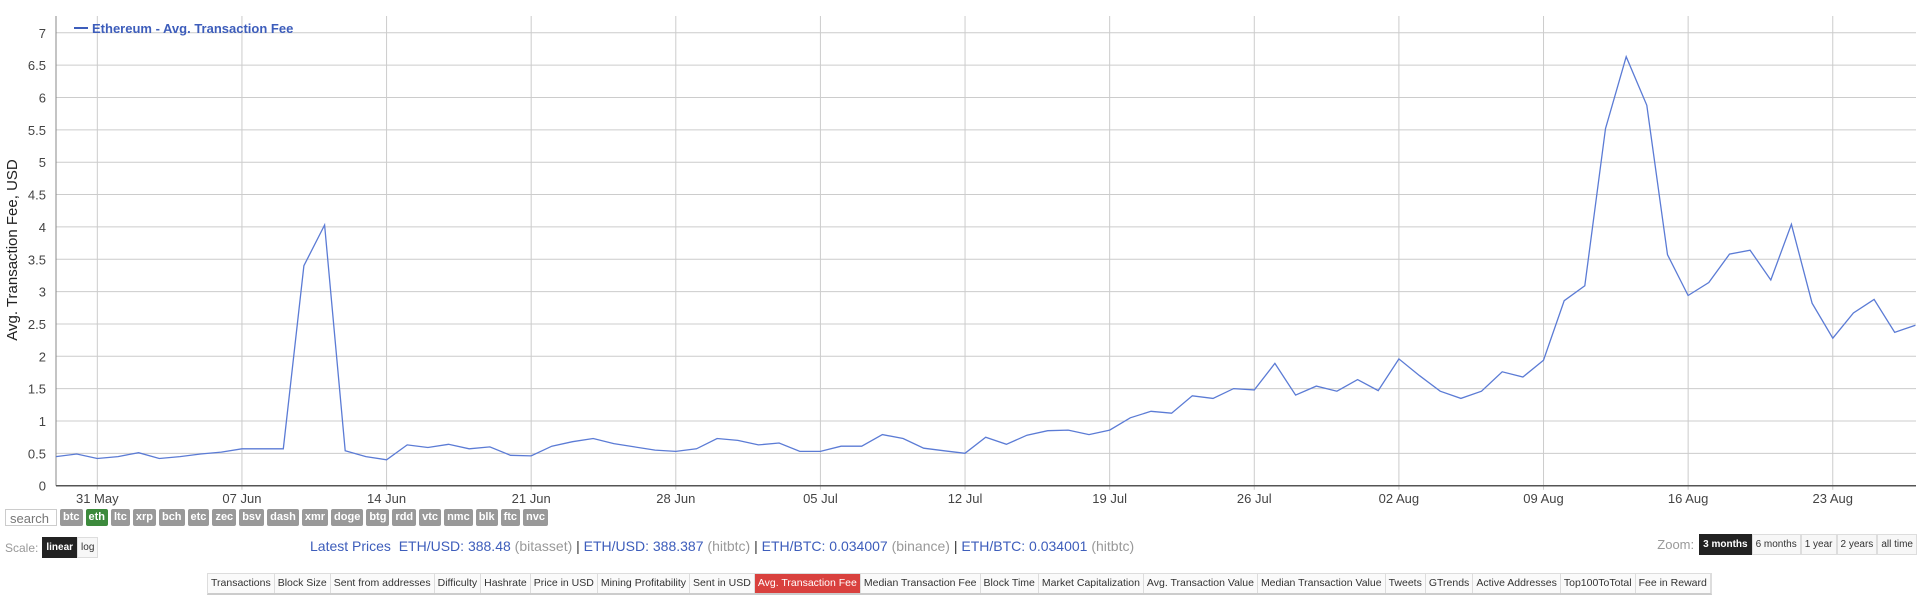 This screenshot has height=595, width=1920. I want to click on y-tick-label: 4.5, so click(37, 195).